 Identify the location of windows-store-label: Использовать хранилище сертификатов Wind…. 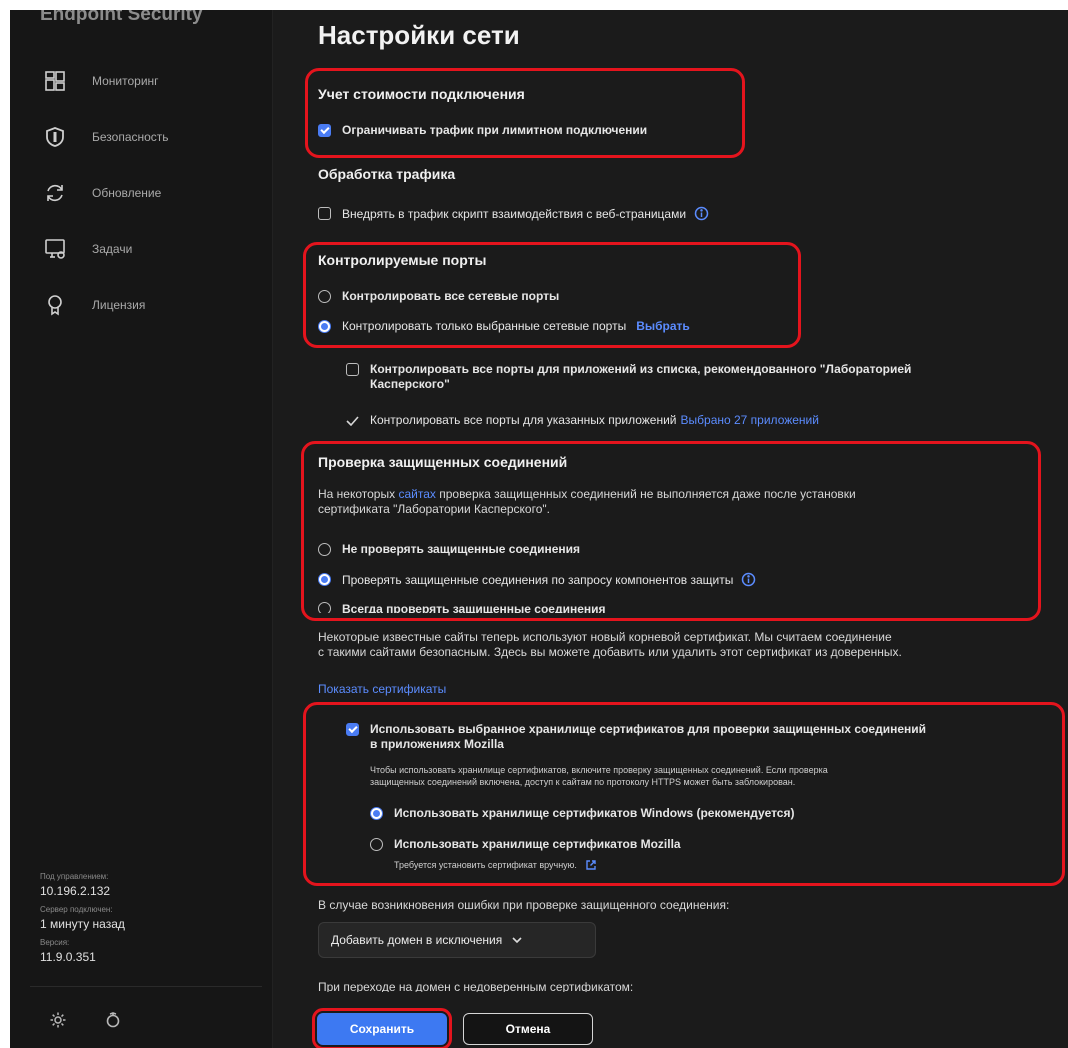
(594, 813).